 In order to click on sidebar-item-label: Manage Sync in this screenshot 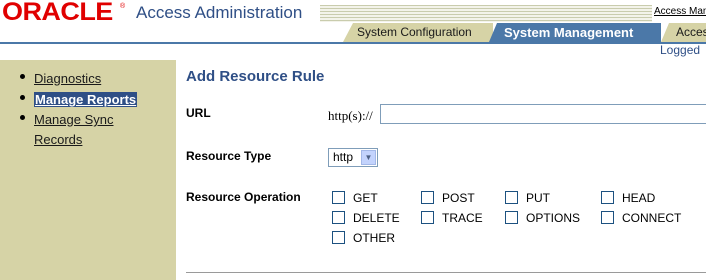, I will do `click(74, 119)`.